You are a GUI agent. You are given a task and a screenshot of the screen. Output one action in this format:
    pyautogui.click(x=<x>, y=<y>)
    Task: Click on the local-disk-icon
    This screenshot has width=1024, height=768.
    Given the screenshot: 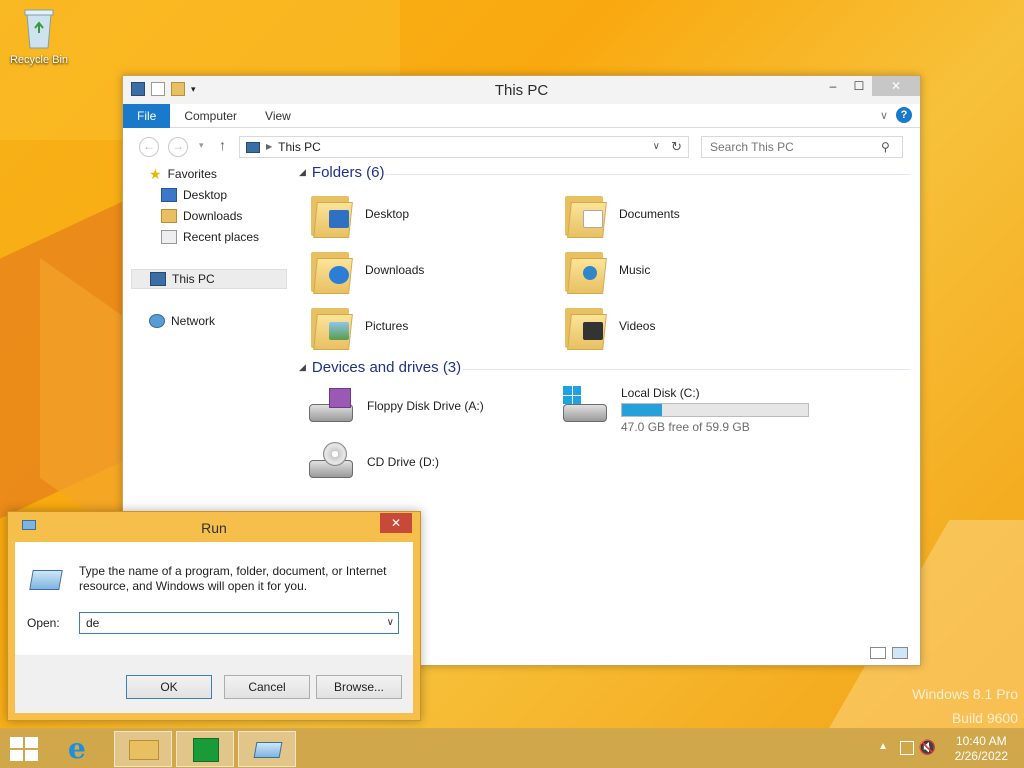 What is the action you would take?
    pyautogui.click(x=585, y=406)
    